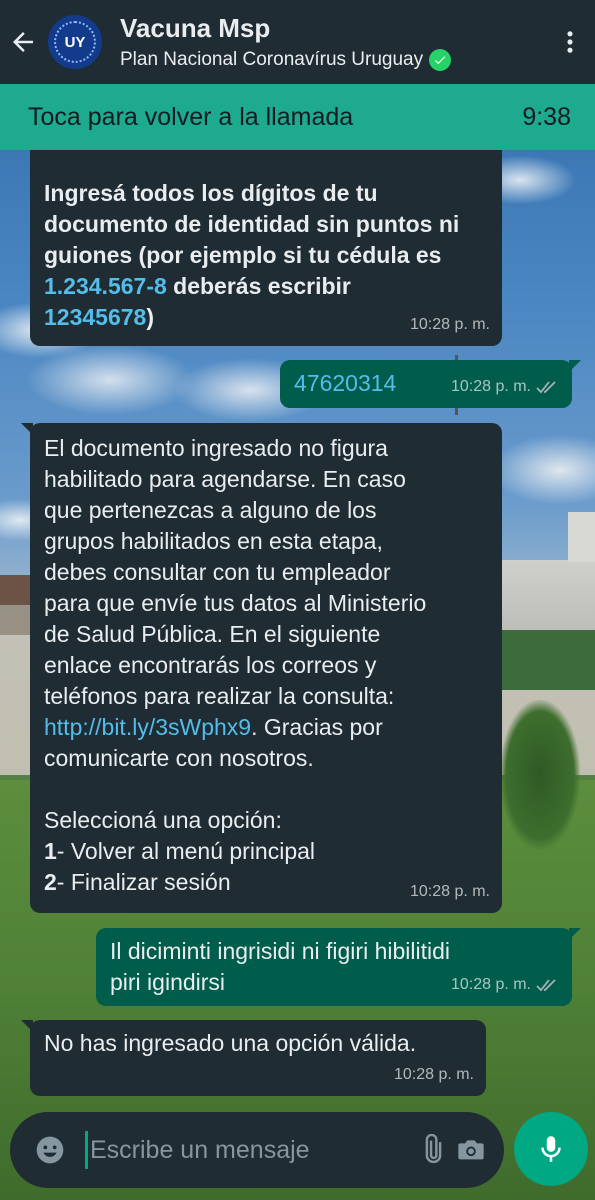  What do you see at coordinates (191, 116) in the screenshot?
I see `call-banner-text: Toca para volver a la llamada` at bounding box center [191, 116].